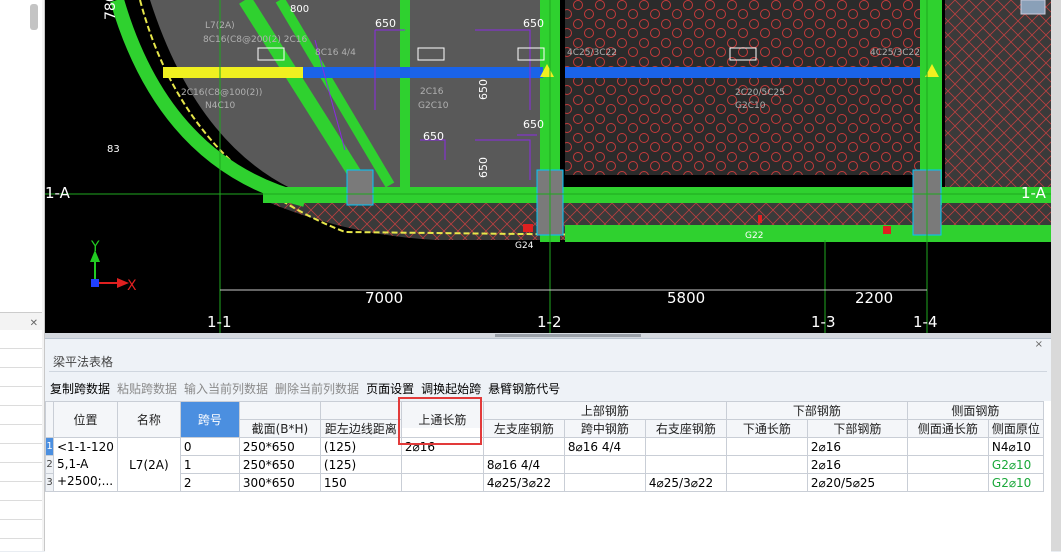 The image size is (1061, 552). What do you see at coordinates (1015, 428) in the screenshot?
I see `header-side-orig: 侧面原位` at bounding box center [1015, 428].